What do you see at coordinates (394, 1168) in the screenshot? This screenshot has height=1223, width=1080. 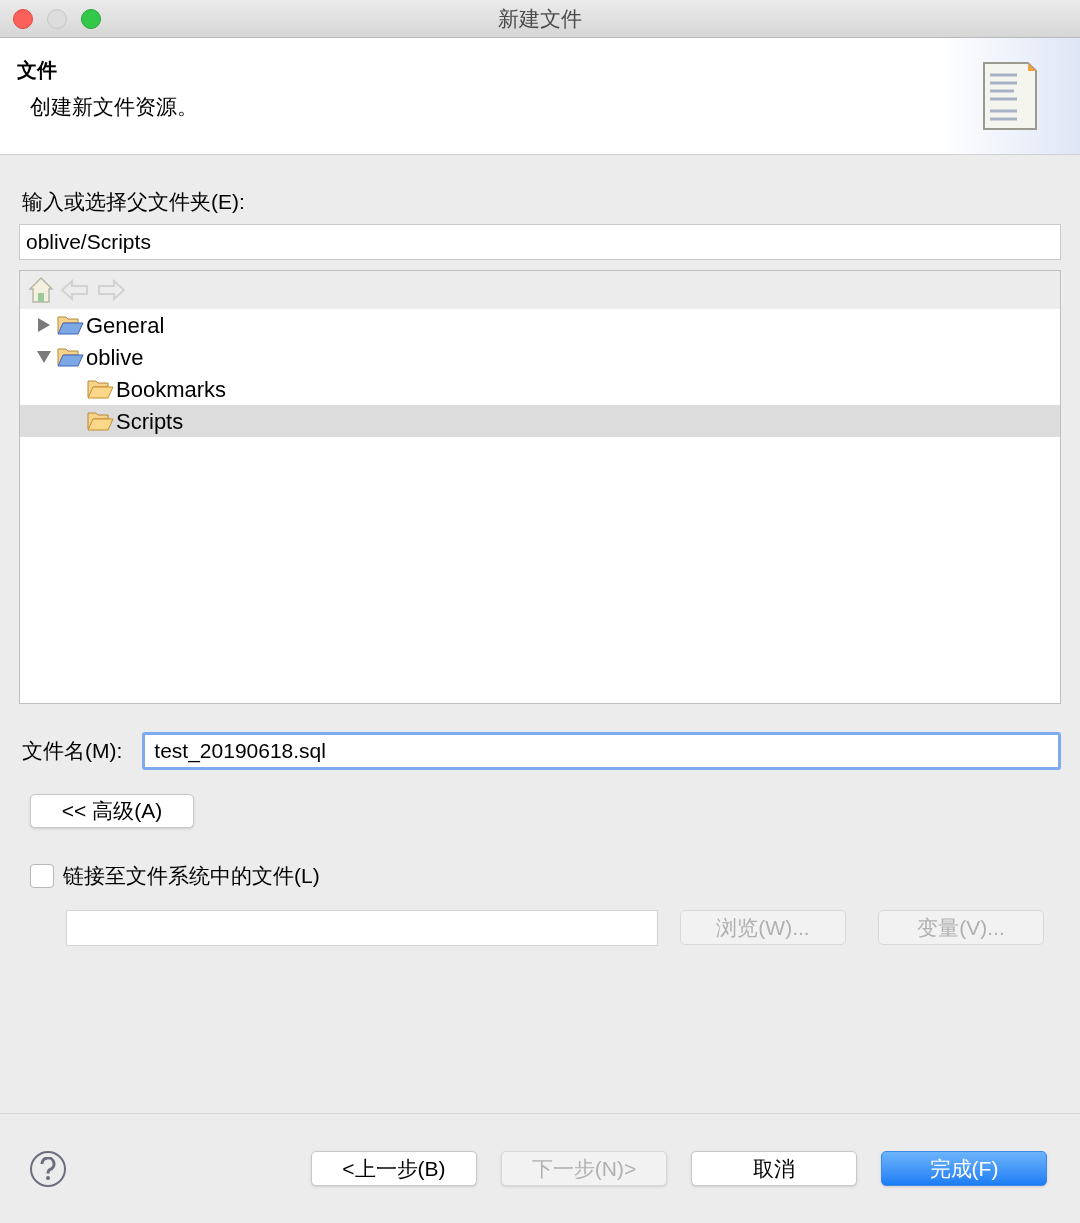 I see `dialog-button: <上一步(B)` at bounding box center [394, 1168].